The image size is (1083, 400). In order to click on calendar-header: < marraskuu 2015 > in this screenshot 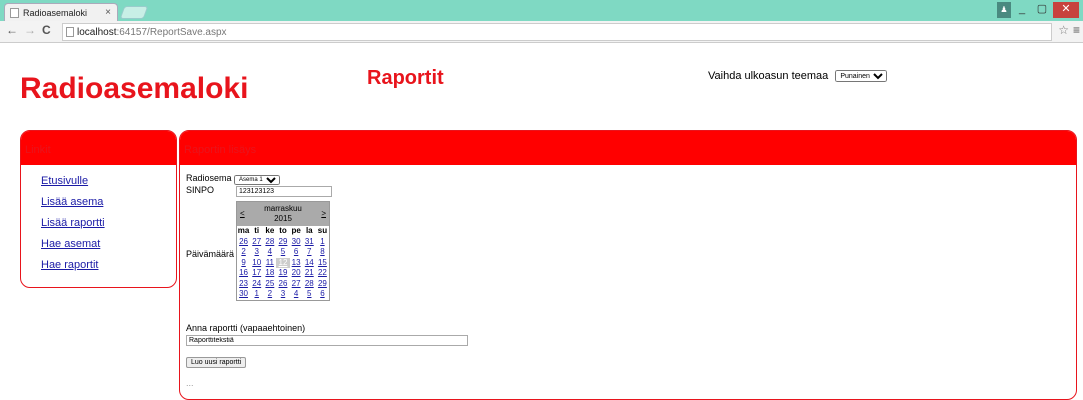, I will do `click(283, 214)`.